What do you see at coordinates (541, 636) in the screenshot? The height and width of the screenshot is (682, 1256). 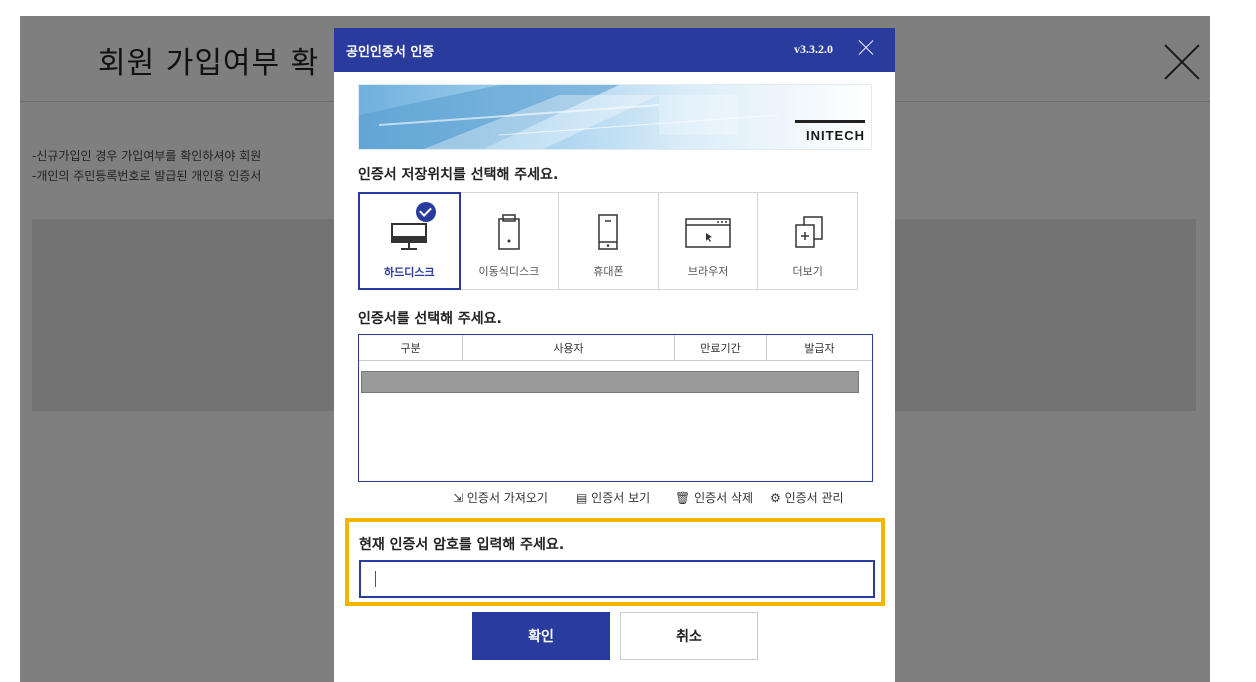 I see `confirm-button: 확인` at bounding box center [541, 636].